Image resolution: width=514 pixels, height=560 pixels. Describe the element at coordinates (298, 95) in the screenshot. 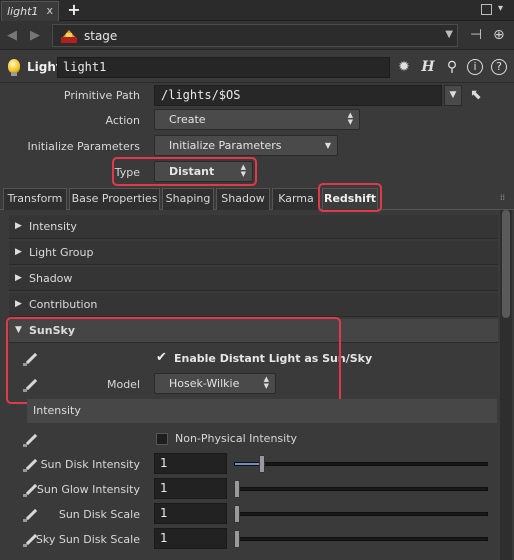

I see `primitive-path-field: /lights/$OS` at that location.